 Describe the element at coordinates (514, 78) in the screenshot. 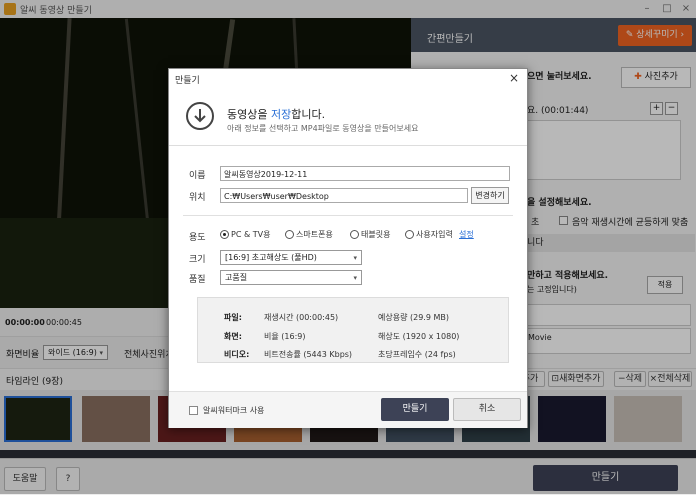

I see `dialog-close-icon: ×` at that location.